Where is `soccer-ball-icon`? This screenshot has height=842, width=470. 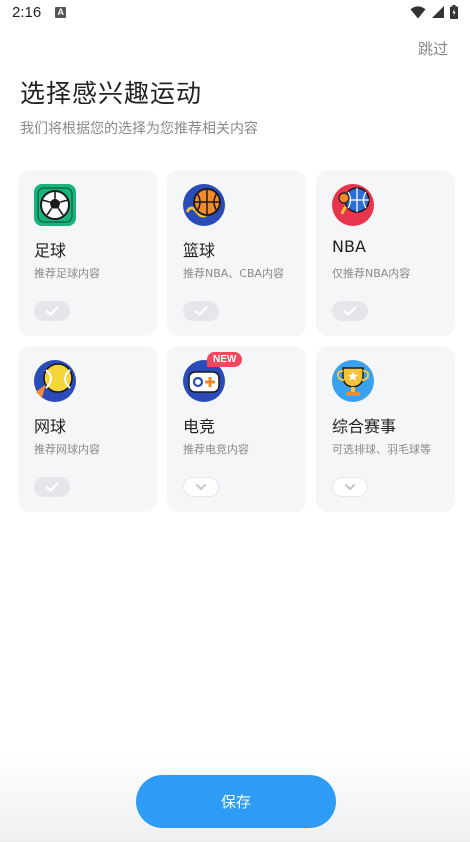 soccer-ball-icon is located at coordinates (55, 205).